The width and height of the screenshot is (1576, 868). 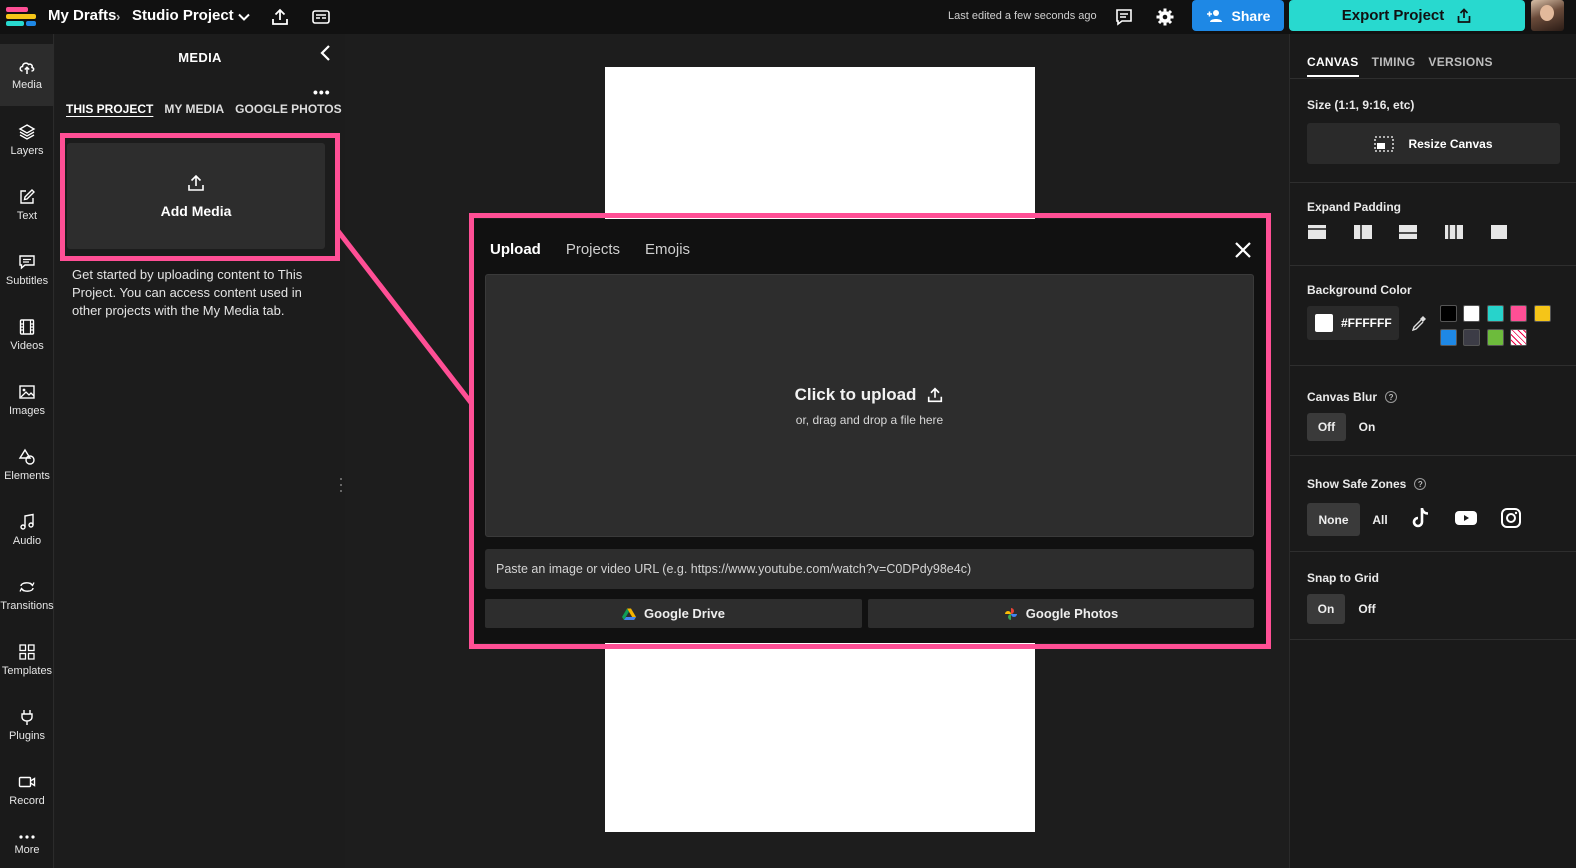 What do you see at coordinates (1326, 427) in the screenshot?
I see `blur-off-toggle: Off` at bounding box center [1326, 427].